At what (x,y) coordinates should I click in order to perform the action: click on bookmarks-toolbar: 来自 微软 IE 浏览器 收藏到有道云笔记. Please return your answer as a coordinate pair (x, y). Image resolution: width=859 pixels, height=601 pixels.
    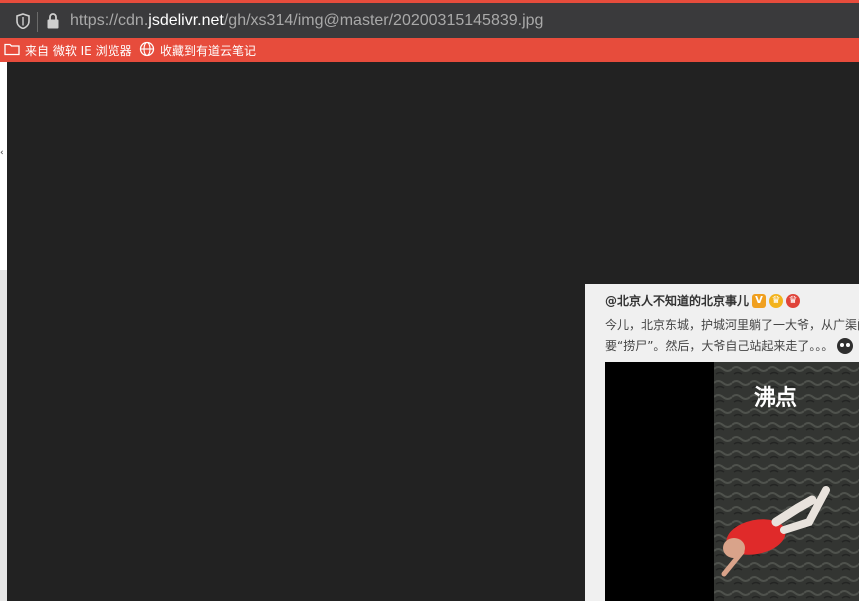
    Looking at the image, I should click on (429, 50).